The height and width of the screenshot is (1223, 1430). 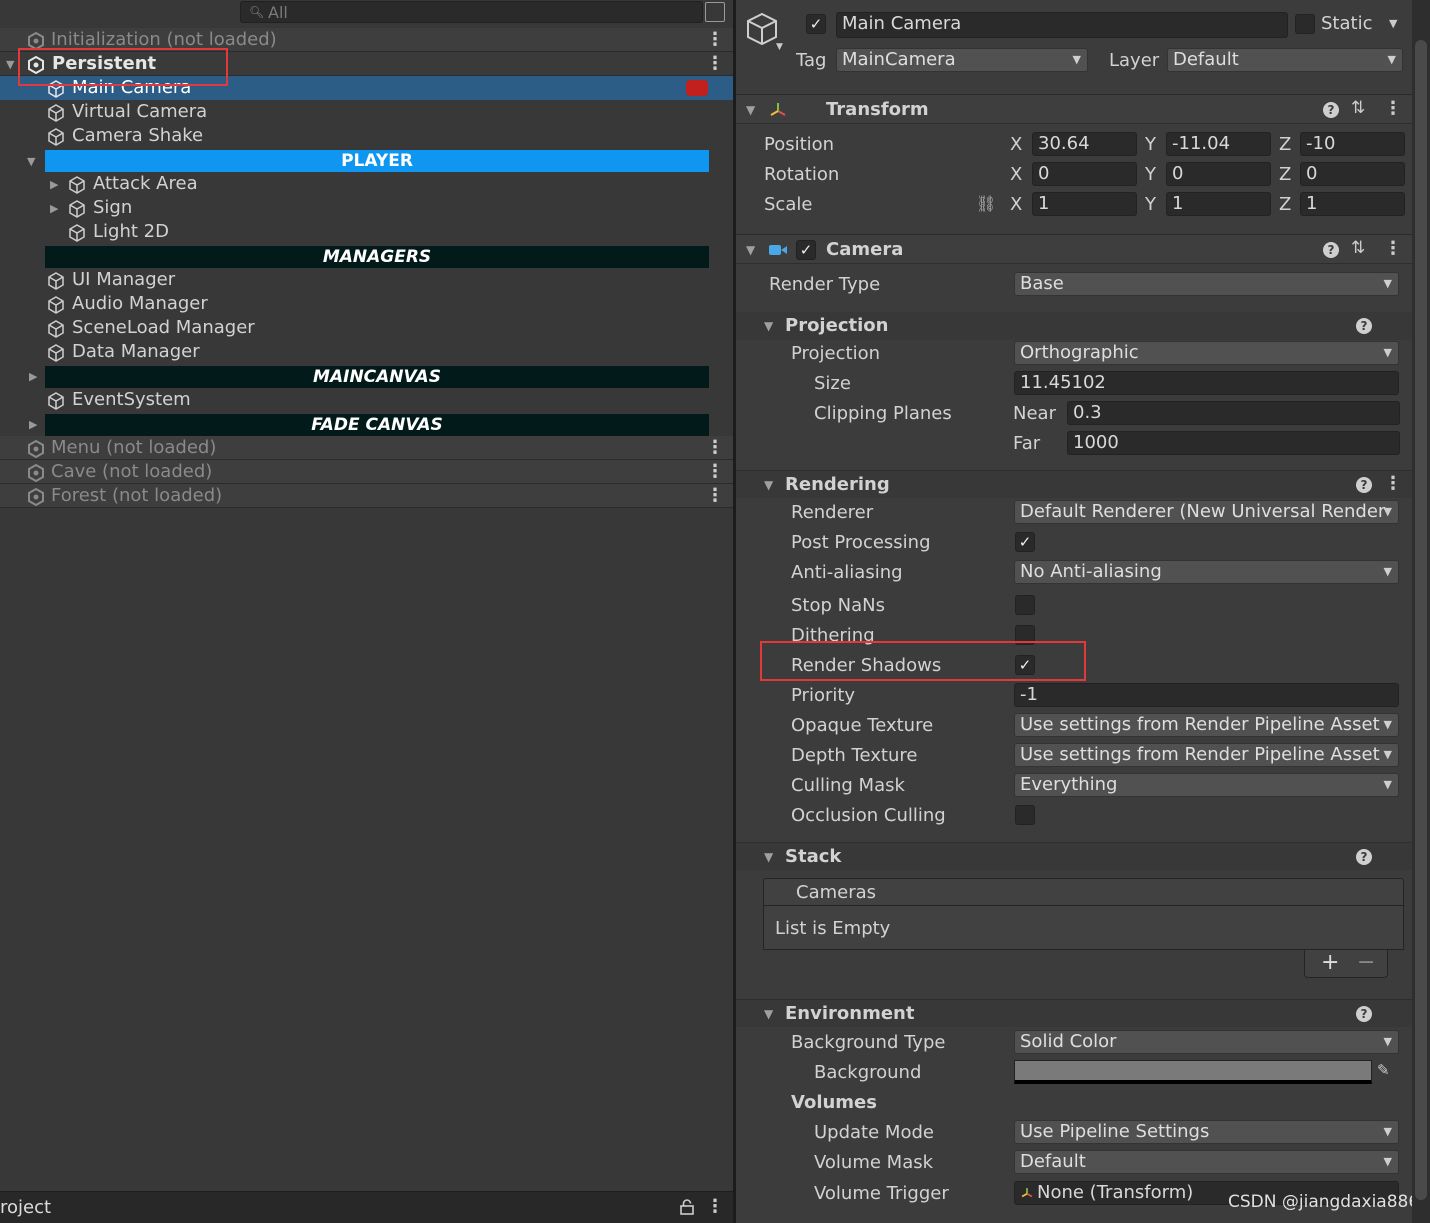 I want to click on hierarchy-search: 🔍︎ All, so click(x=471, y=12).